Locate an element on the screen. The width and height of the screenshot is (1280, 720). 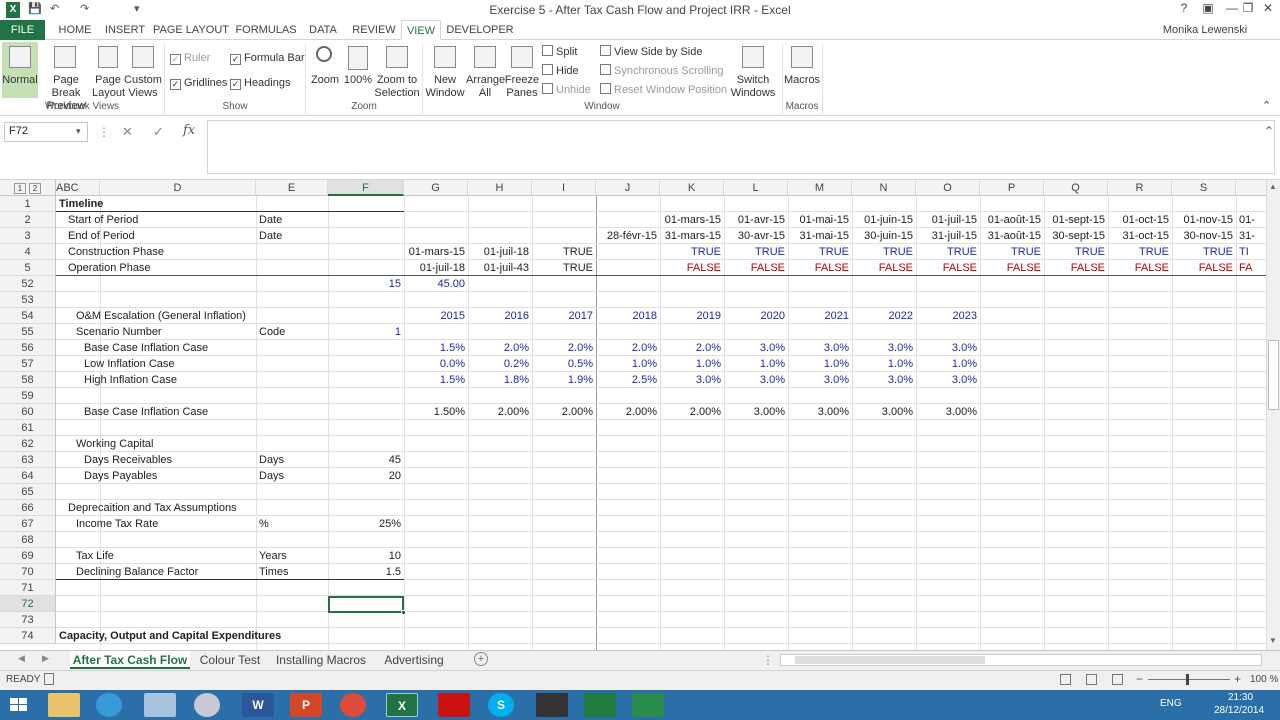
ruler-checkbox: ✓ Ruler is located at coordinates (190, 58).